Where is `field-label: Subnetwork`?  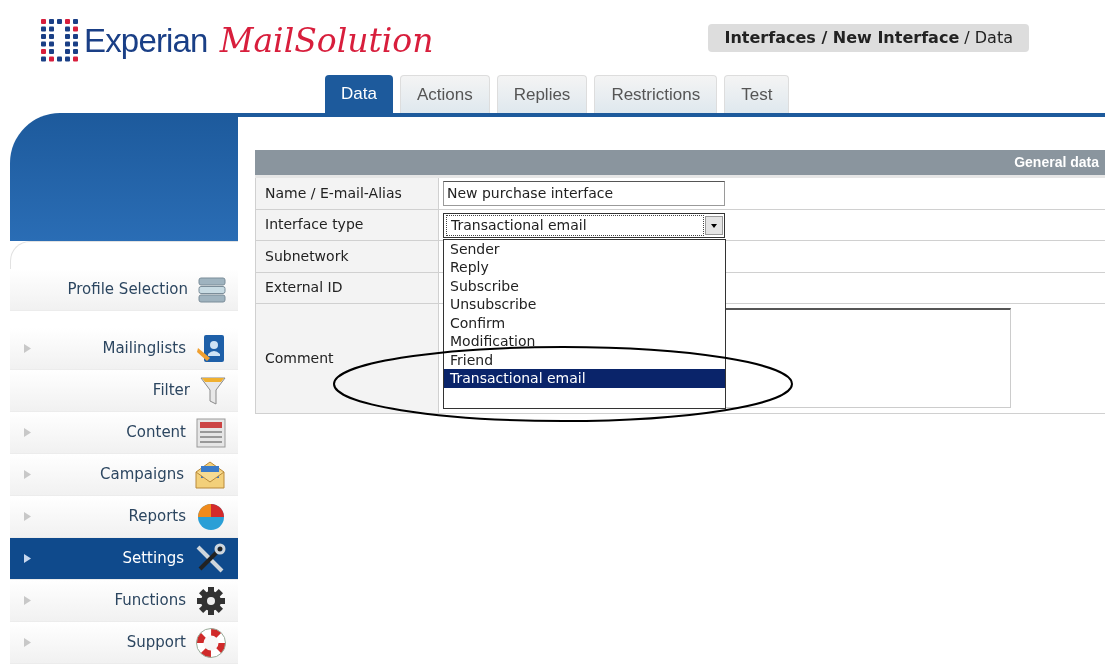
field-label: Subnetwork is located at coordinates (307, 256).